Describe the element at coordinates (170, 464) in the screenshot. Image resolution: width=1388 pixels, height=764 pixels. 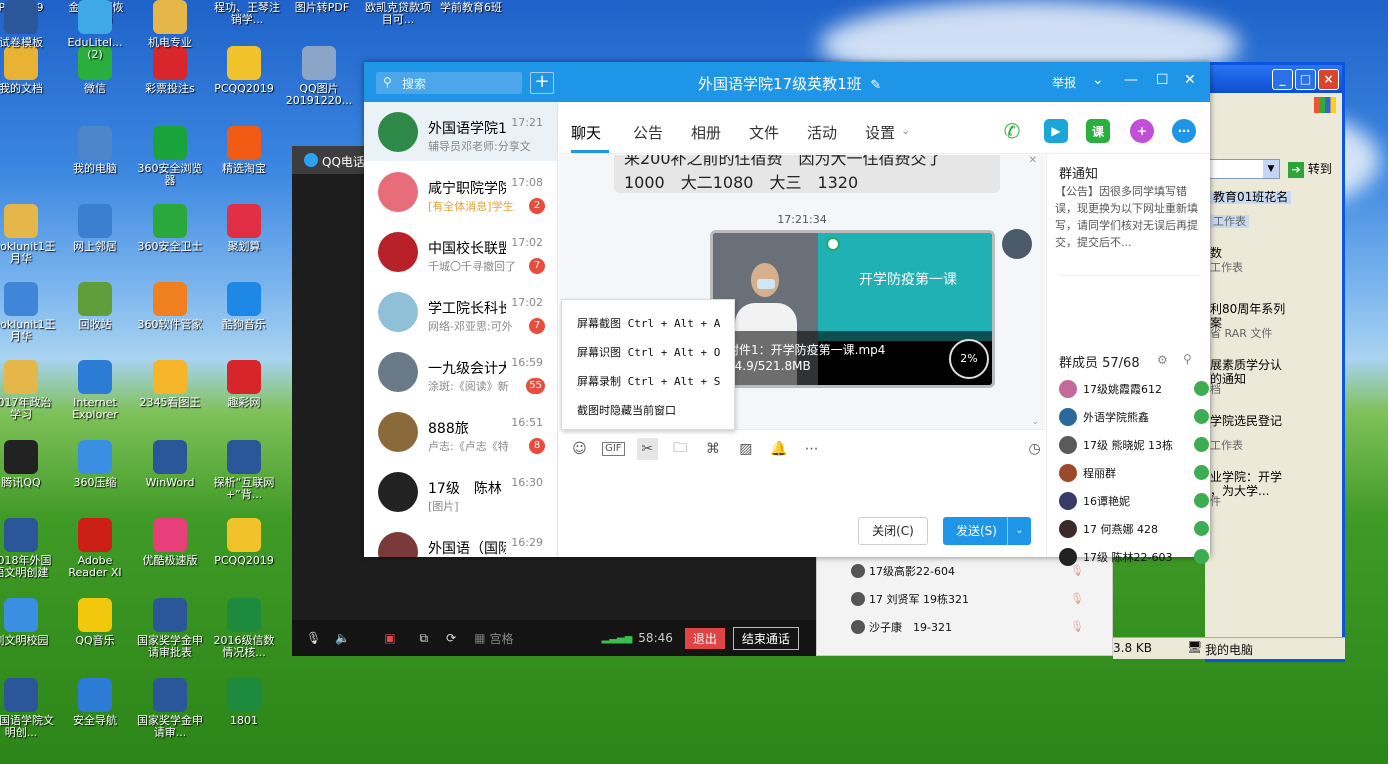
I see `desktop-icon: WinWord` at that location.